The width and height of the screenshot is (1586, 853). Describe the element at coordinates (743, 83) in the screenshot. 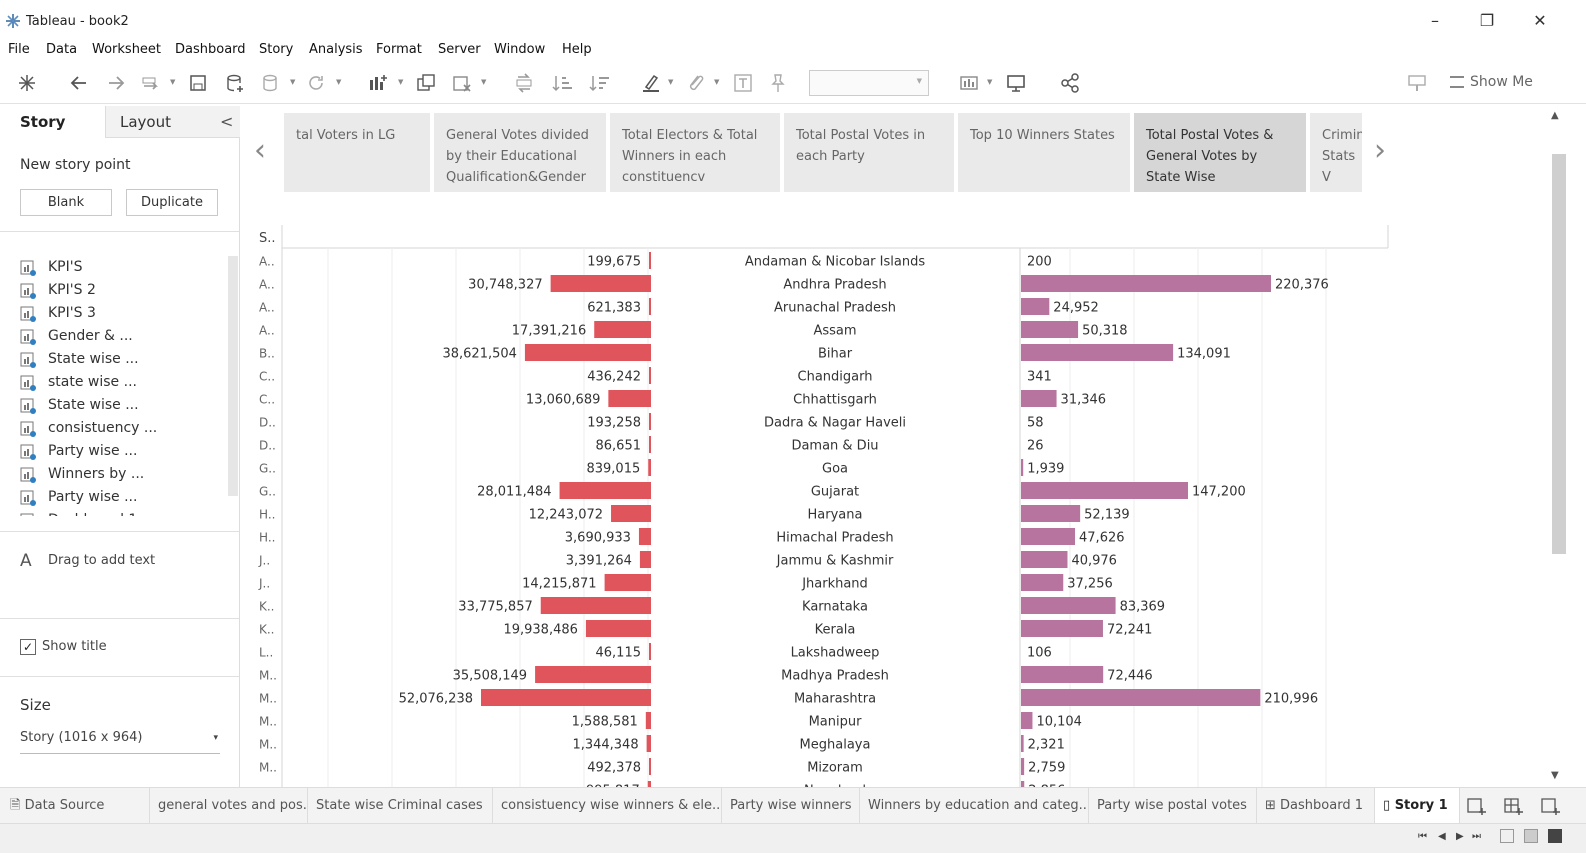

I see `label-icon` at that location.